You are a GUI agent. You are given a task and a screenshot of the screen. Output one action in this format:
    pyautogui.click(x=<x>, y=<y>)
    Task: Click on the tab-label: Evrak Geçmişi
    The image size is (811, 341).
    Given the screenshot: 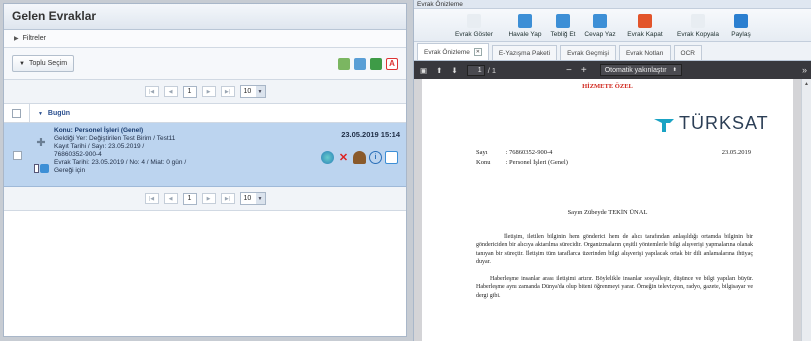 What is the action you would take?
    pyautogui.click(x=588, y=53)
    